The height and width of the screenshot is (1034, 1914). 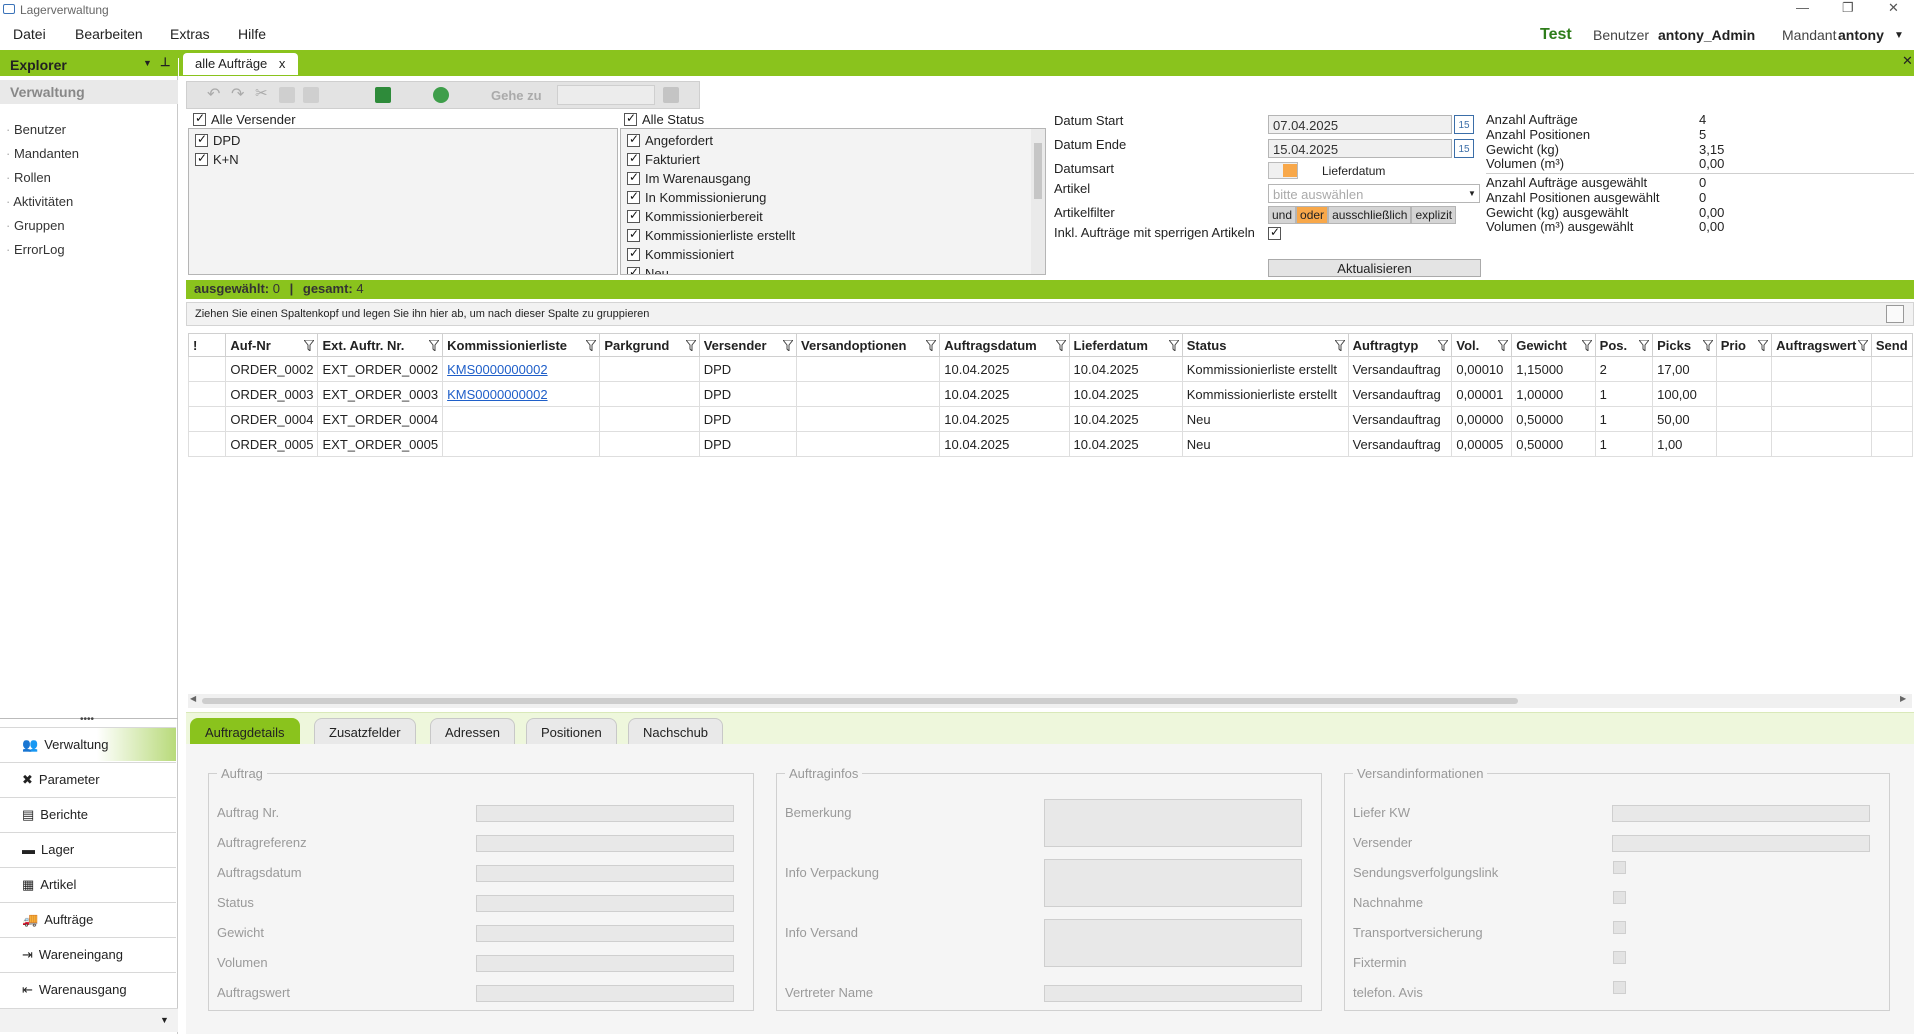 What do you see at coordinates (676, 731) in the screenshot?
I see `tab-nachschub: Nachschub` at bounding box center [676, 731].